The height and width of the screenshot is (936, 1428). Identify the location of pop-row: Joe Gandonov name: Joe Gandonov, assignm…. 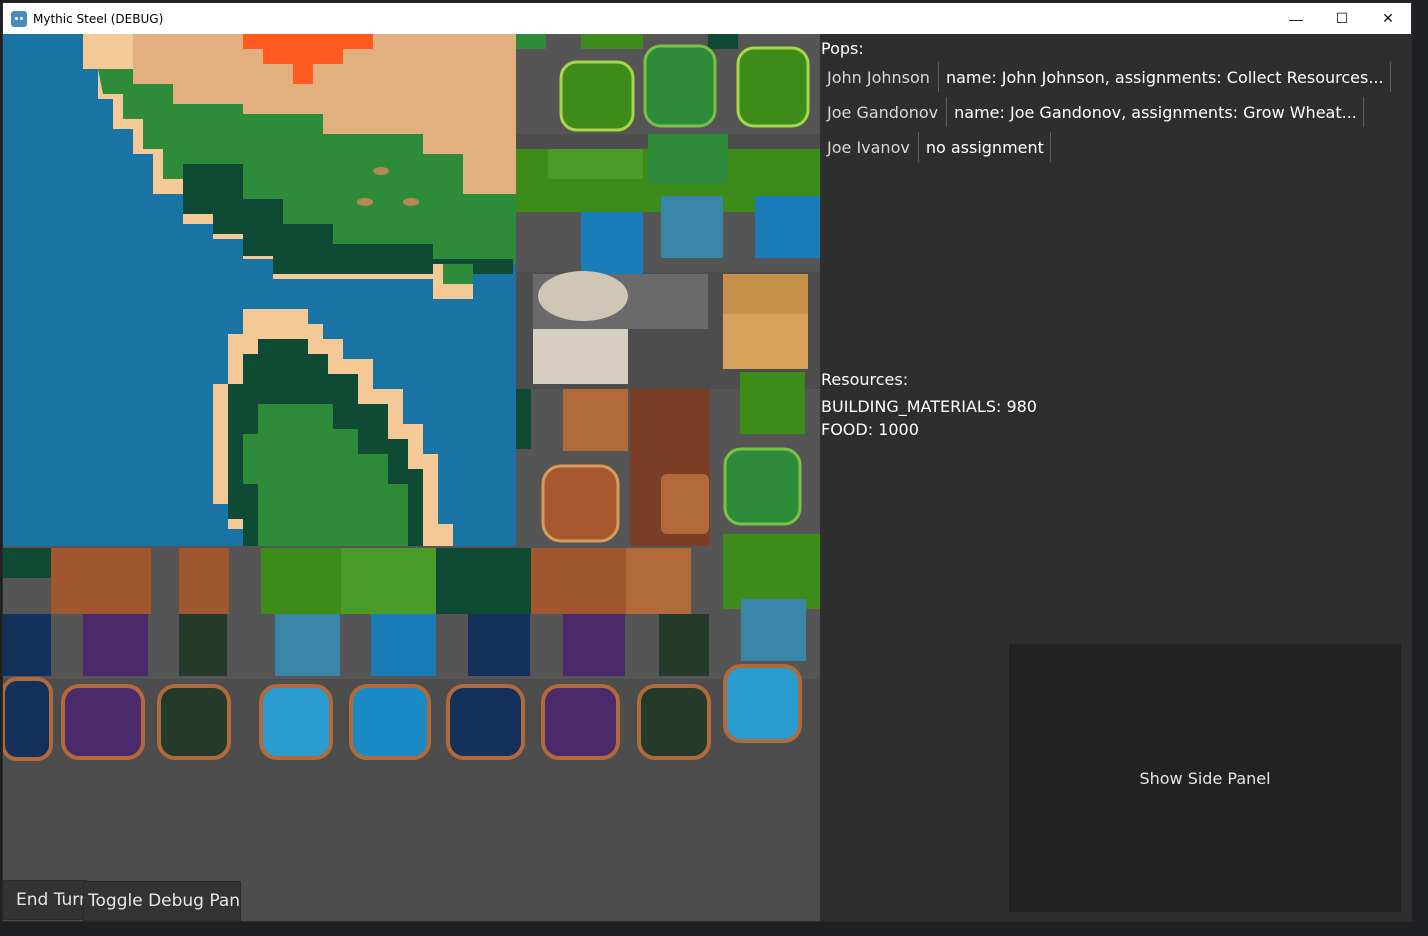
(1093, 112).